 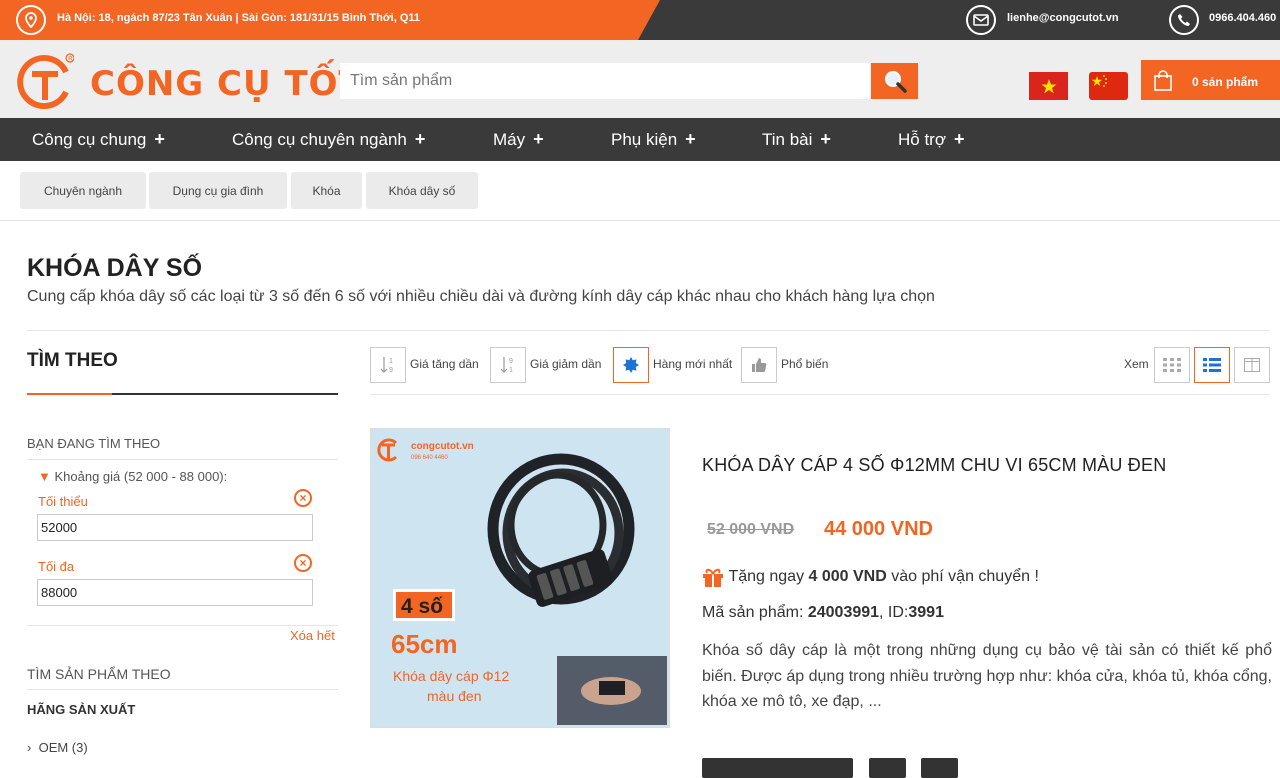 What do you see at coordinates (72, 360) in the screenshot?
I see `filter-title: TÌM THEO` at bounding box center [72, 360].